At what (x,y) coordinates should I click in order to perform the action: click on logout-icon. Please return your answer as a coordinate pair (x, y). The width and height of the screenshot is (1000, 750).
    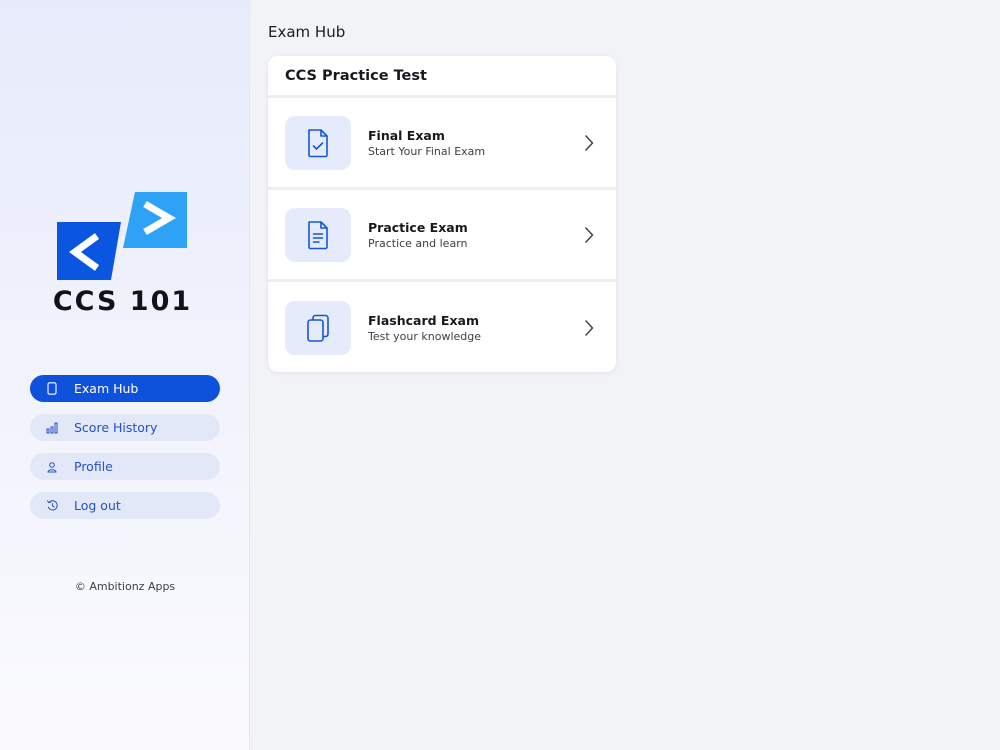
    Looking at the image, I should click on (52, 505).